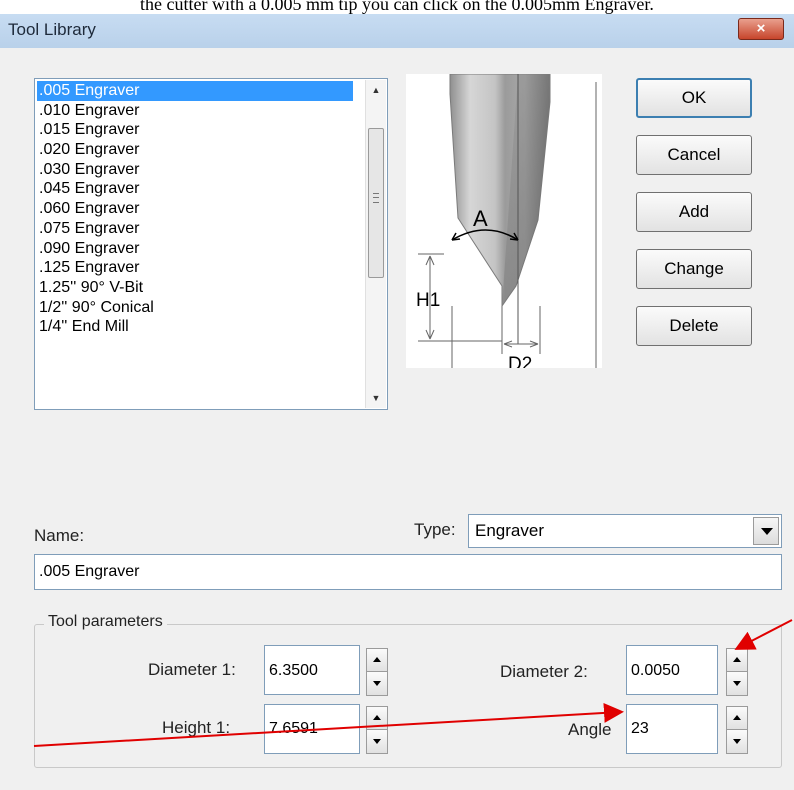 The image size is (794, 790). Describe the element at coordinates (195, 189) in the screenshot. I see `list-item: .045 Engraver` at that location.